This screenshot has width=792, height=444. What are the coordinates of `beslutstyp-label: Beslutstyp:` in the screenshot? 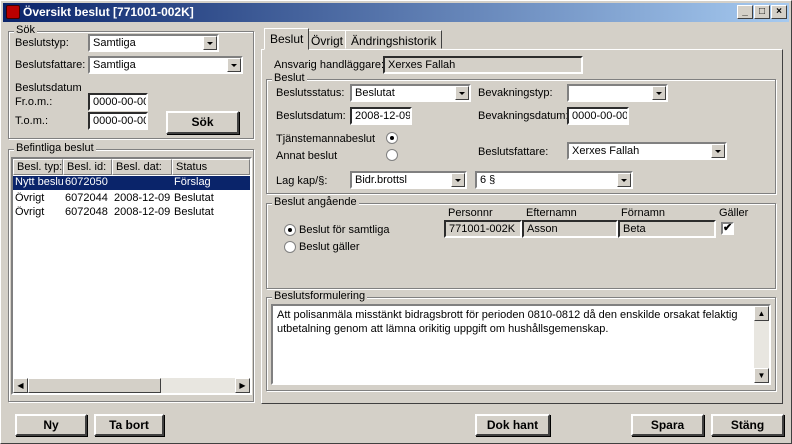 It's located at (42, 43).